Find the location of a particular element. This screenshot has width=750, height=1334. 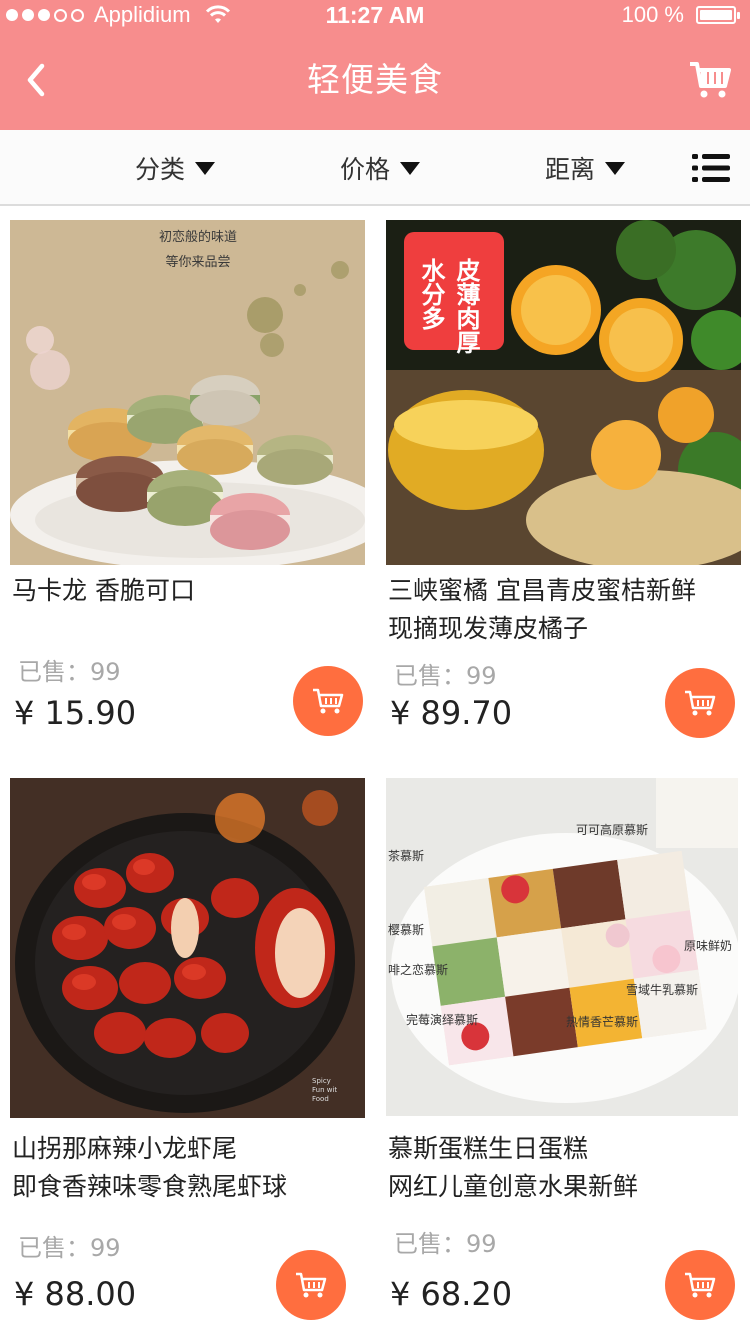

filter-bar: 分类 价格 距离 is located at coordinates (375, 168).